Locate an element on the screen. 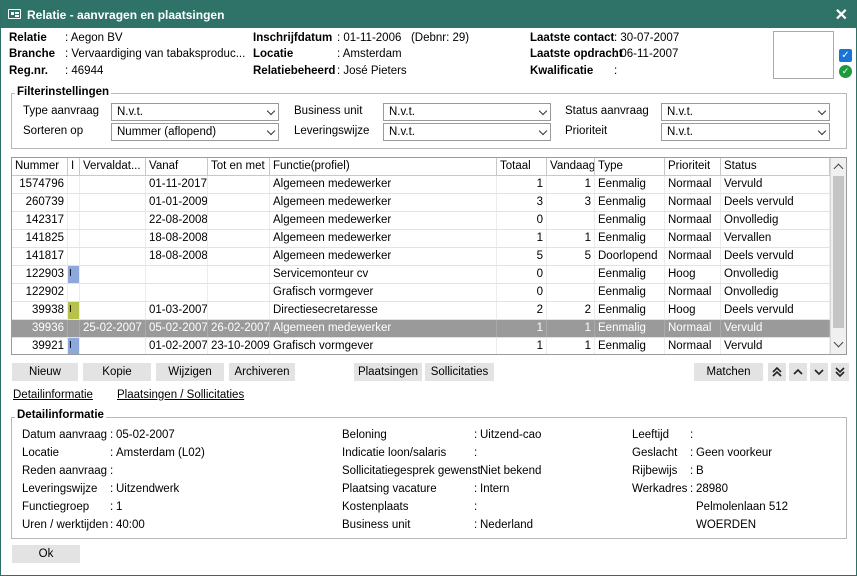  cell-functie: Algemeen medewerker is located at coordinates (383, 238).